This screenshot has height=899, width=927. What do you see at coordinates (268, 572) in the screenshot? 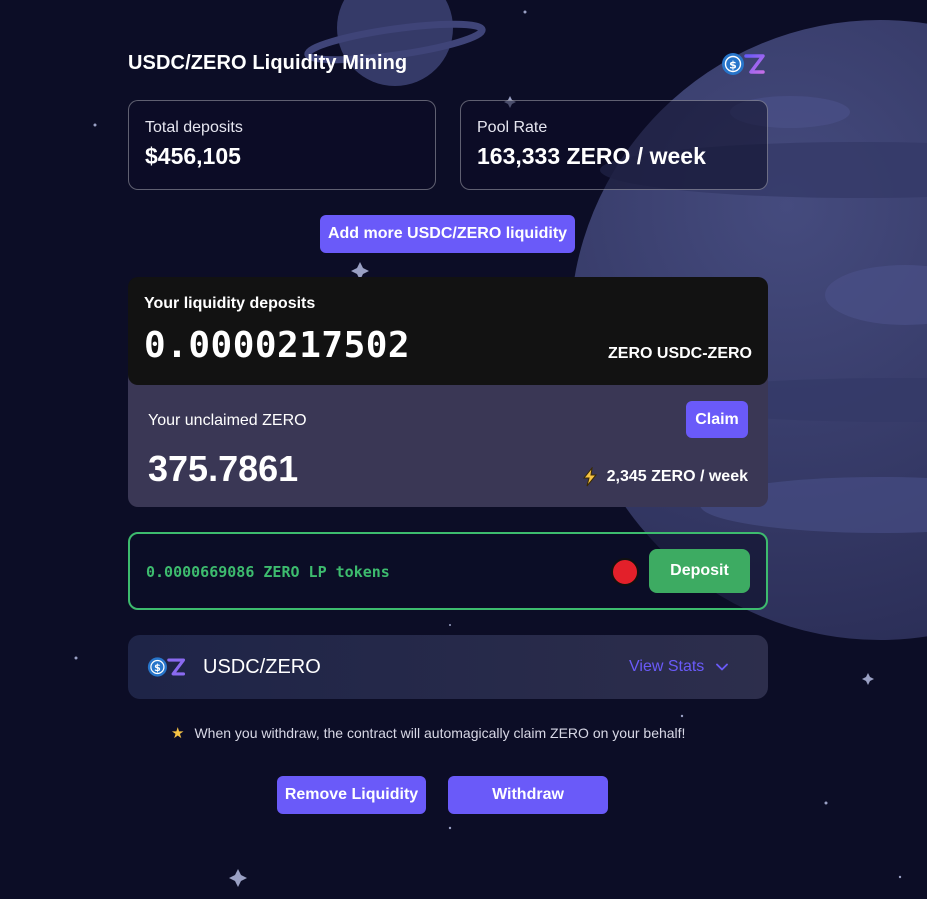
I see `lp-tokens-text: 0.0000669086 ZERO LP tokens` at bounding box center [268, 572].